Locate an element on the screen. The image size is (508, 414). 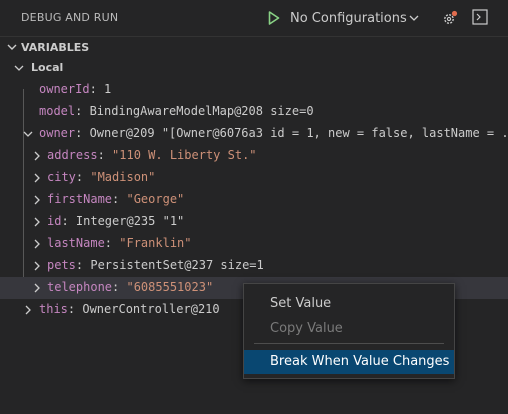
variable-name: this is located at coordinates (53, 309).